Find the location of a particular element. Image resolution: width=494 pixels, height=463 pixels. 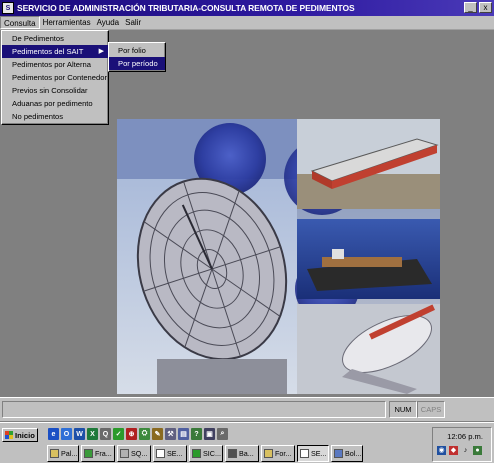

database-icon is located at coordinates (232, 453).